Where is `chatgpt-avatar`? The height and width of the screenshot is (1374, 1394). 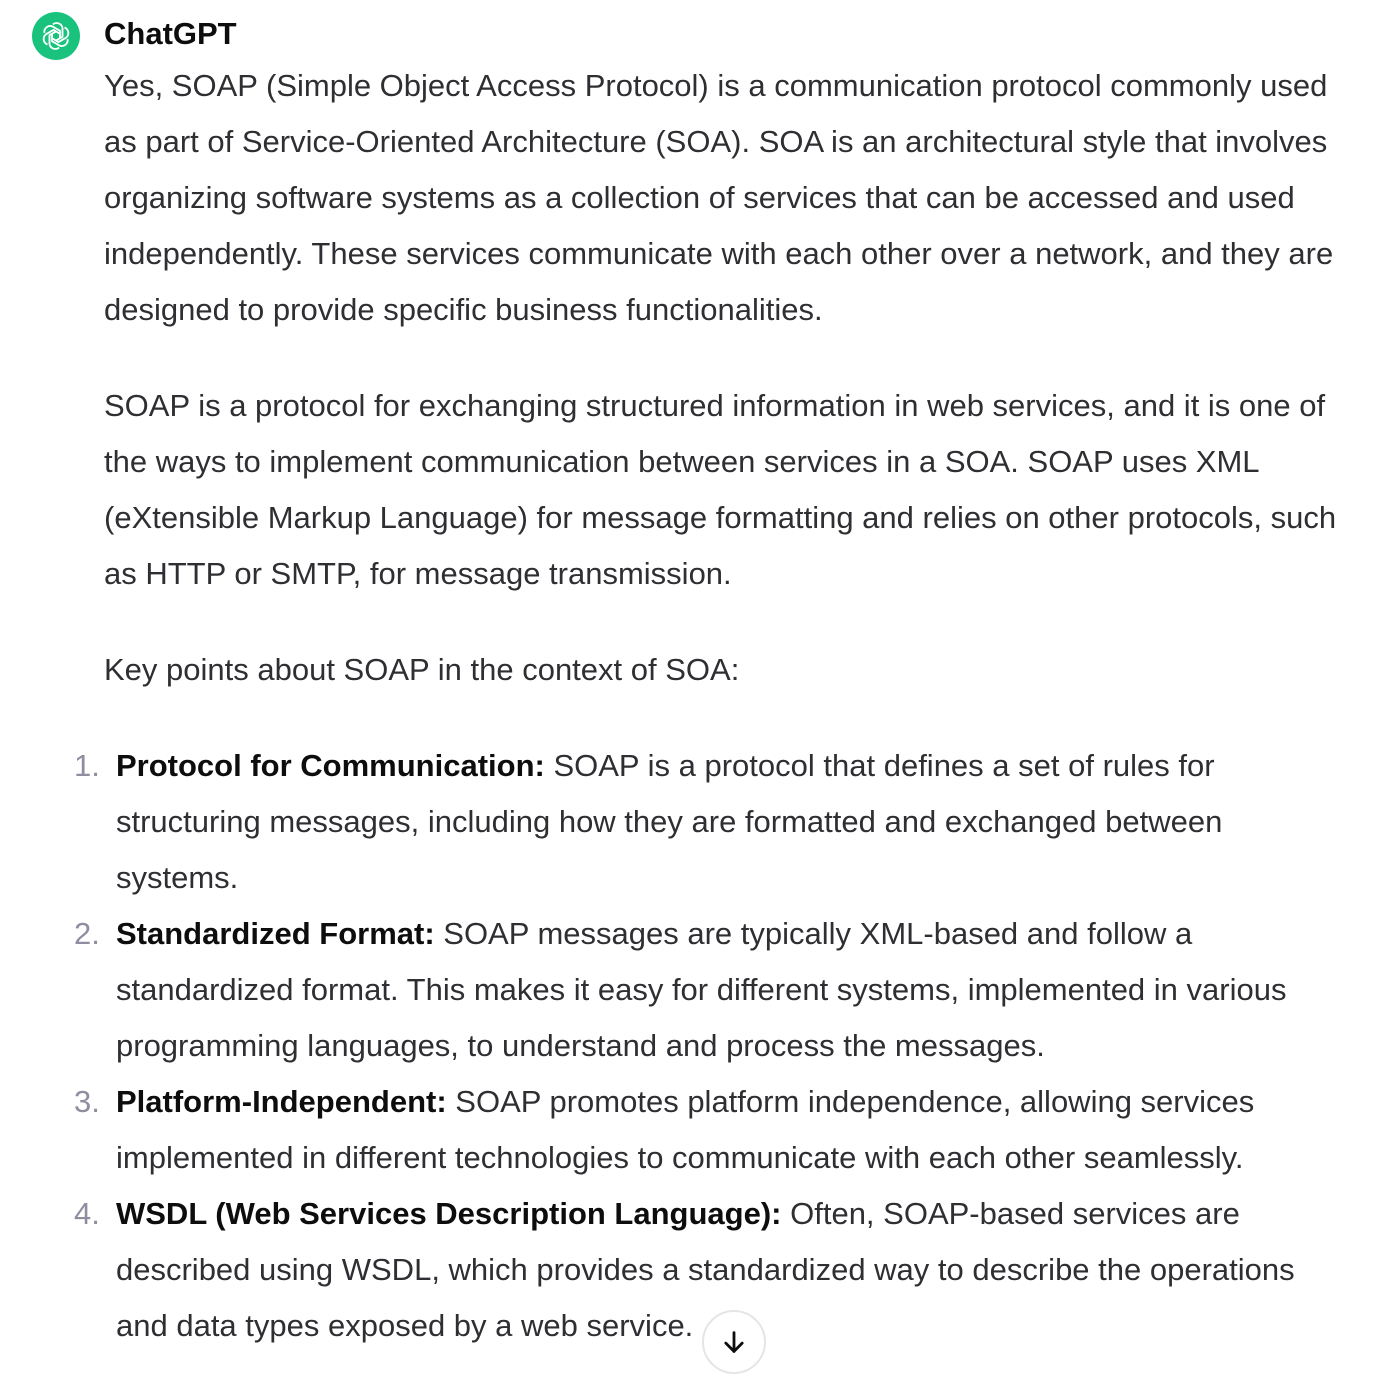
chatgpt-avatar is located at coordinates (56, 36).